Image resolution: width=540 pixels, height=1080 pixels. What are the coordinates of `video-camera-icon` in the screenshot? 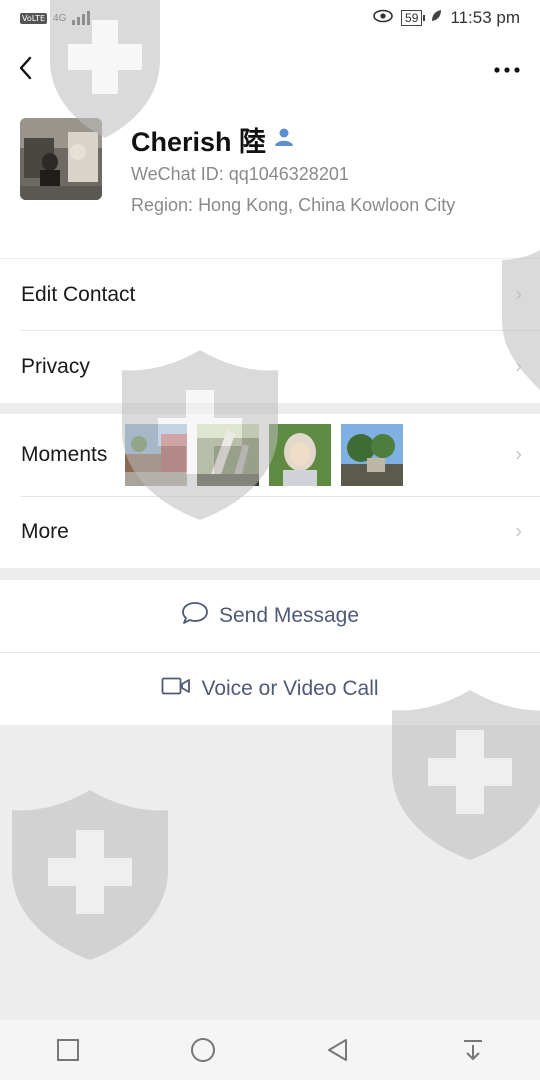 It's located at (176, 689).